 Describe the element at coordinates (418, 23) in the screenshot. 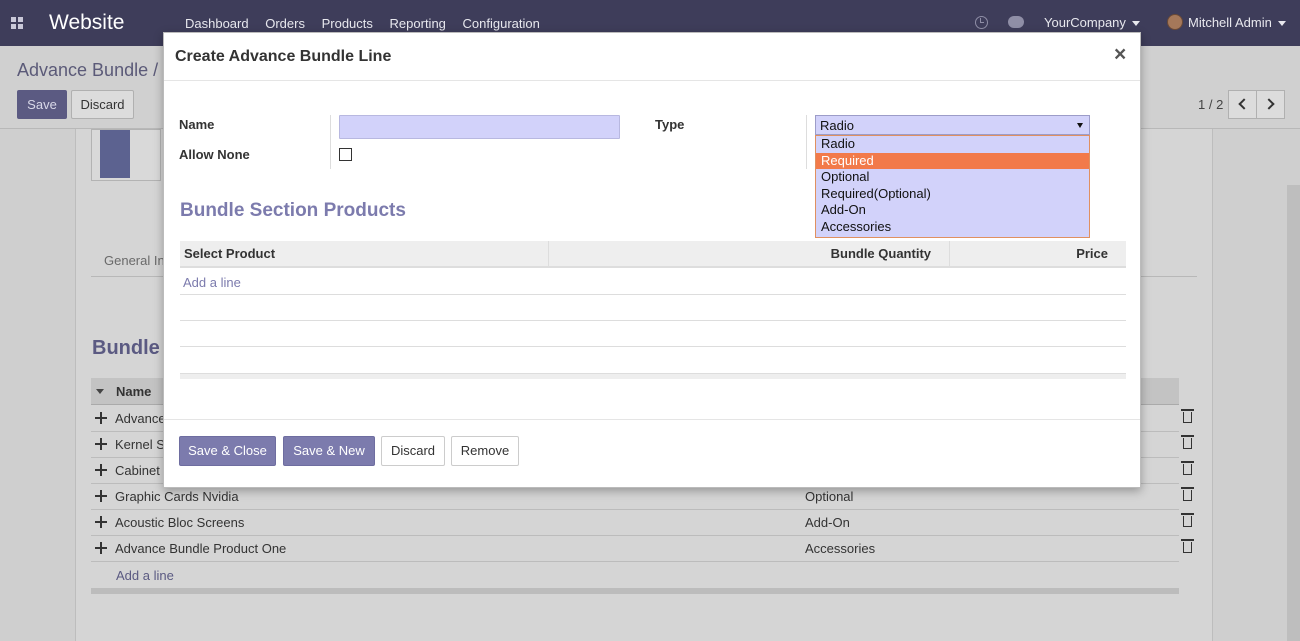

I see `menu-item-reporting: Reporting` at that location.